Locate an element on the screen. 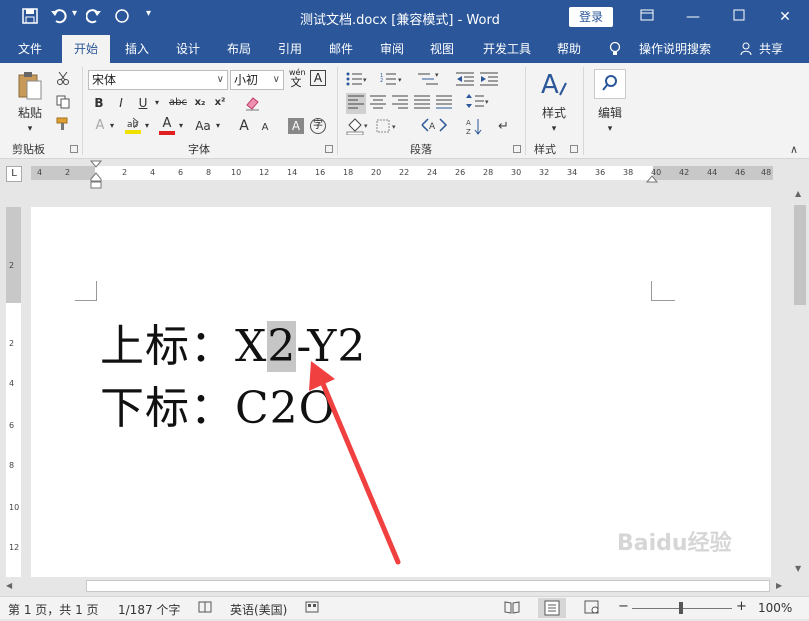 This screenshot has width=809, height=621. copy-icon is located at coordinates (63, 103).